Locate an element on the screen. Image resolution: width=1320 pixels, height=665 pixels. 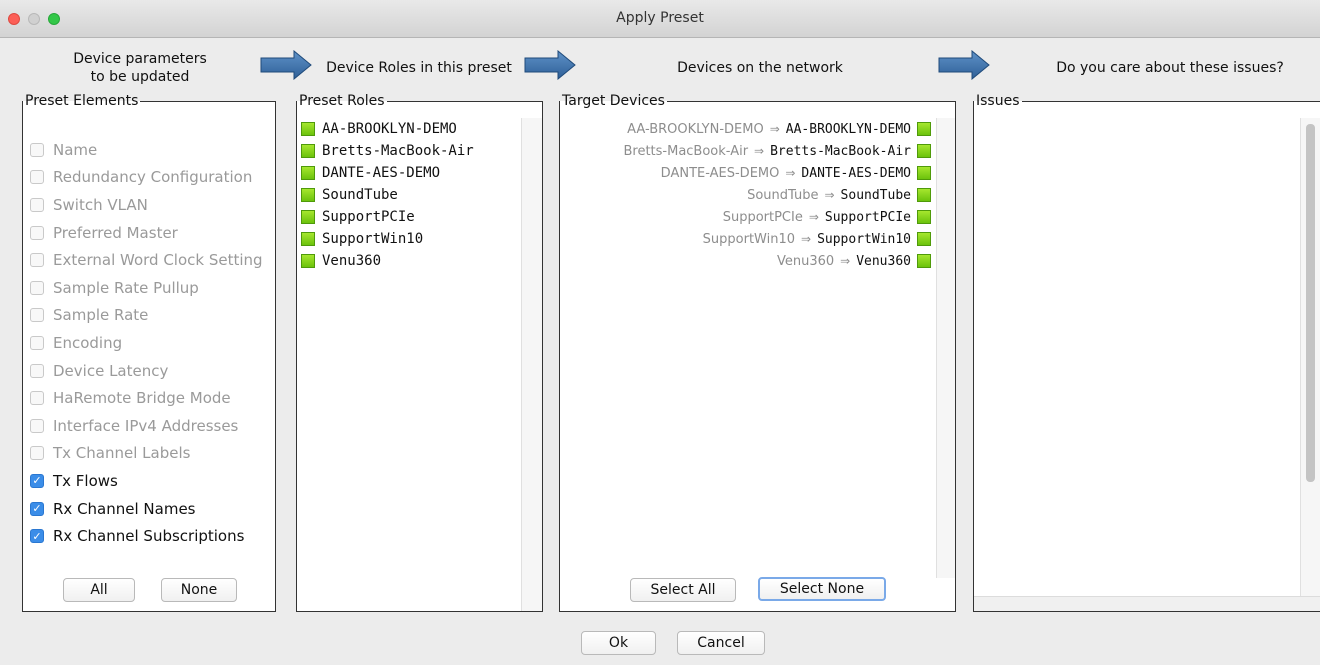
preset-element-item: Sample Rate is located at coordinates (143, 316).